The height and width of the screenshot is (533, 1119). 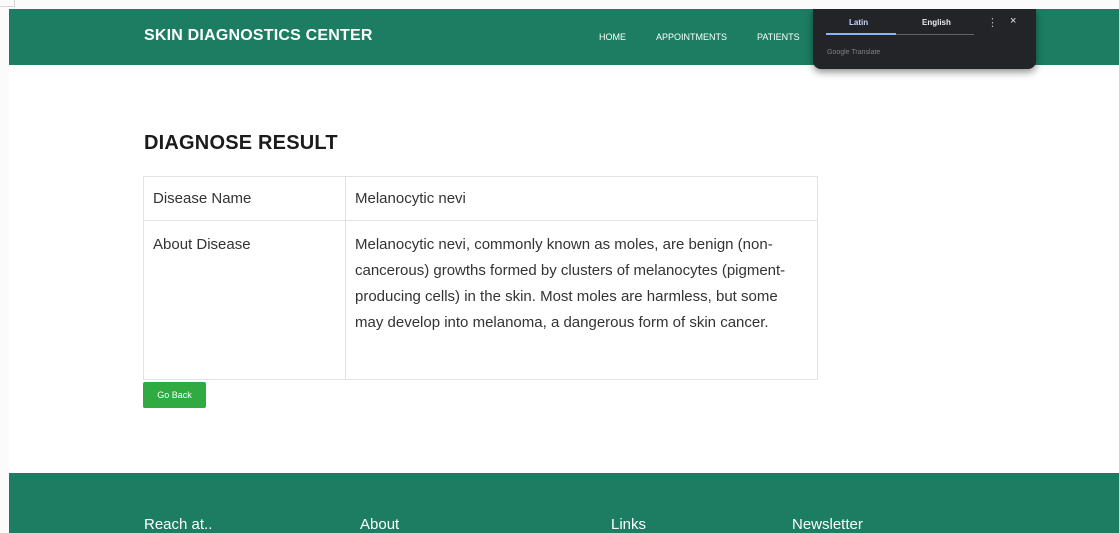 What do you see at coordinates (992, 22) in the screenshot?
I see `more-options-icon: ⋮` at bounding box center [992, 22].